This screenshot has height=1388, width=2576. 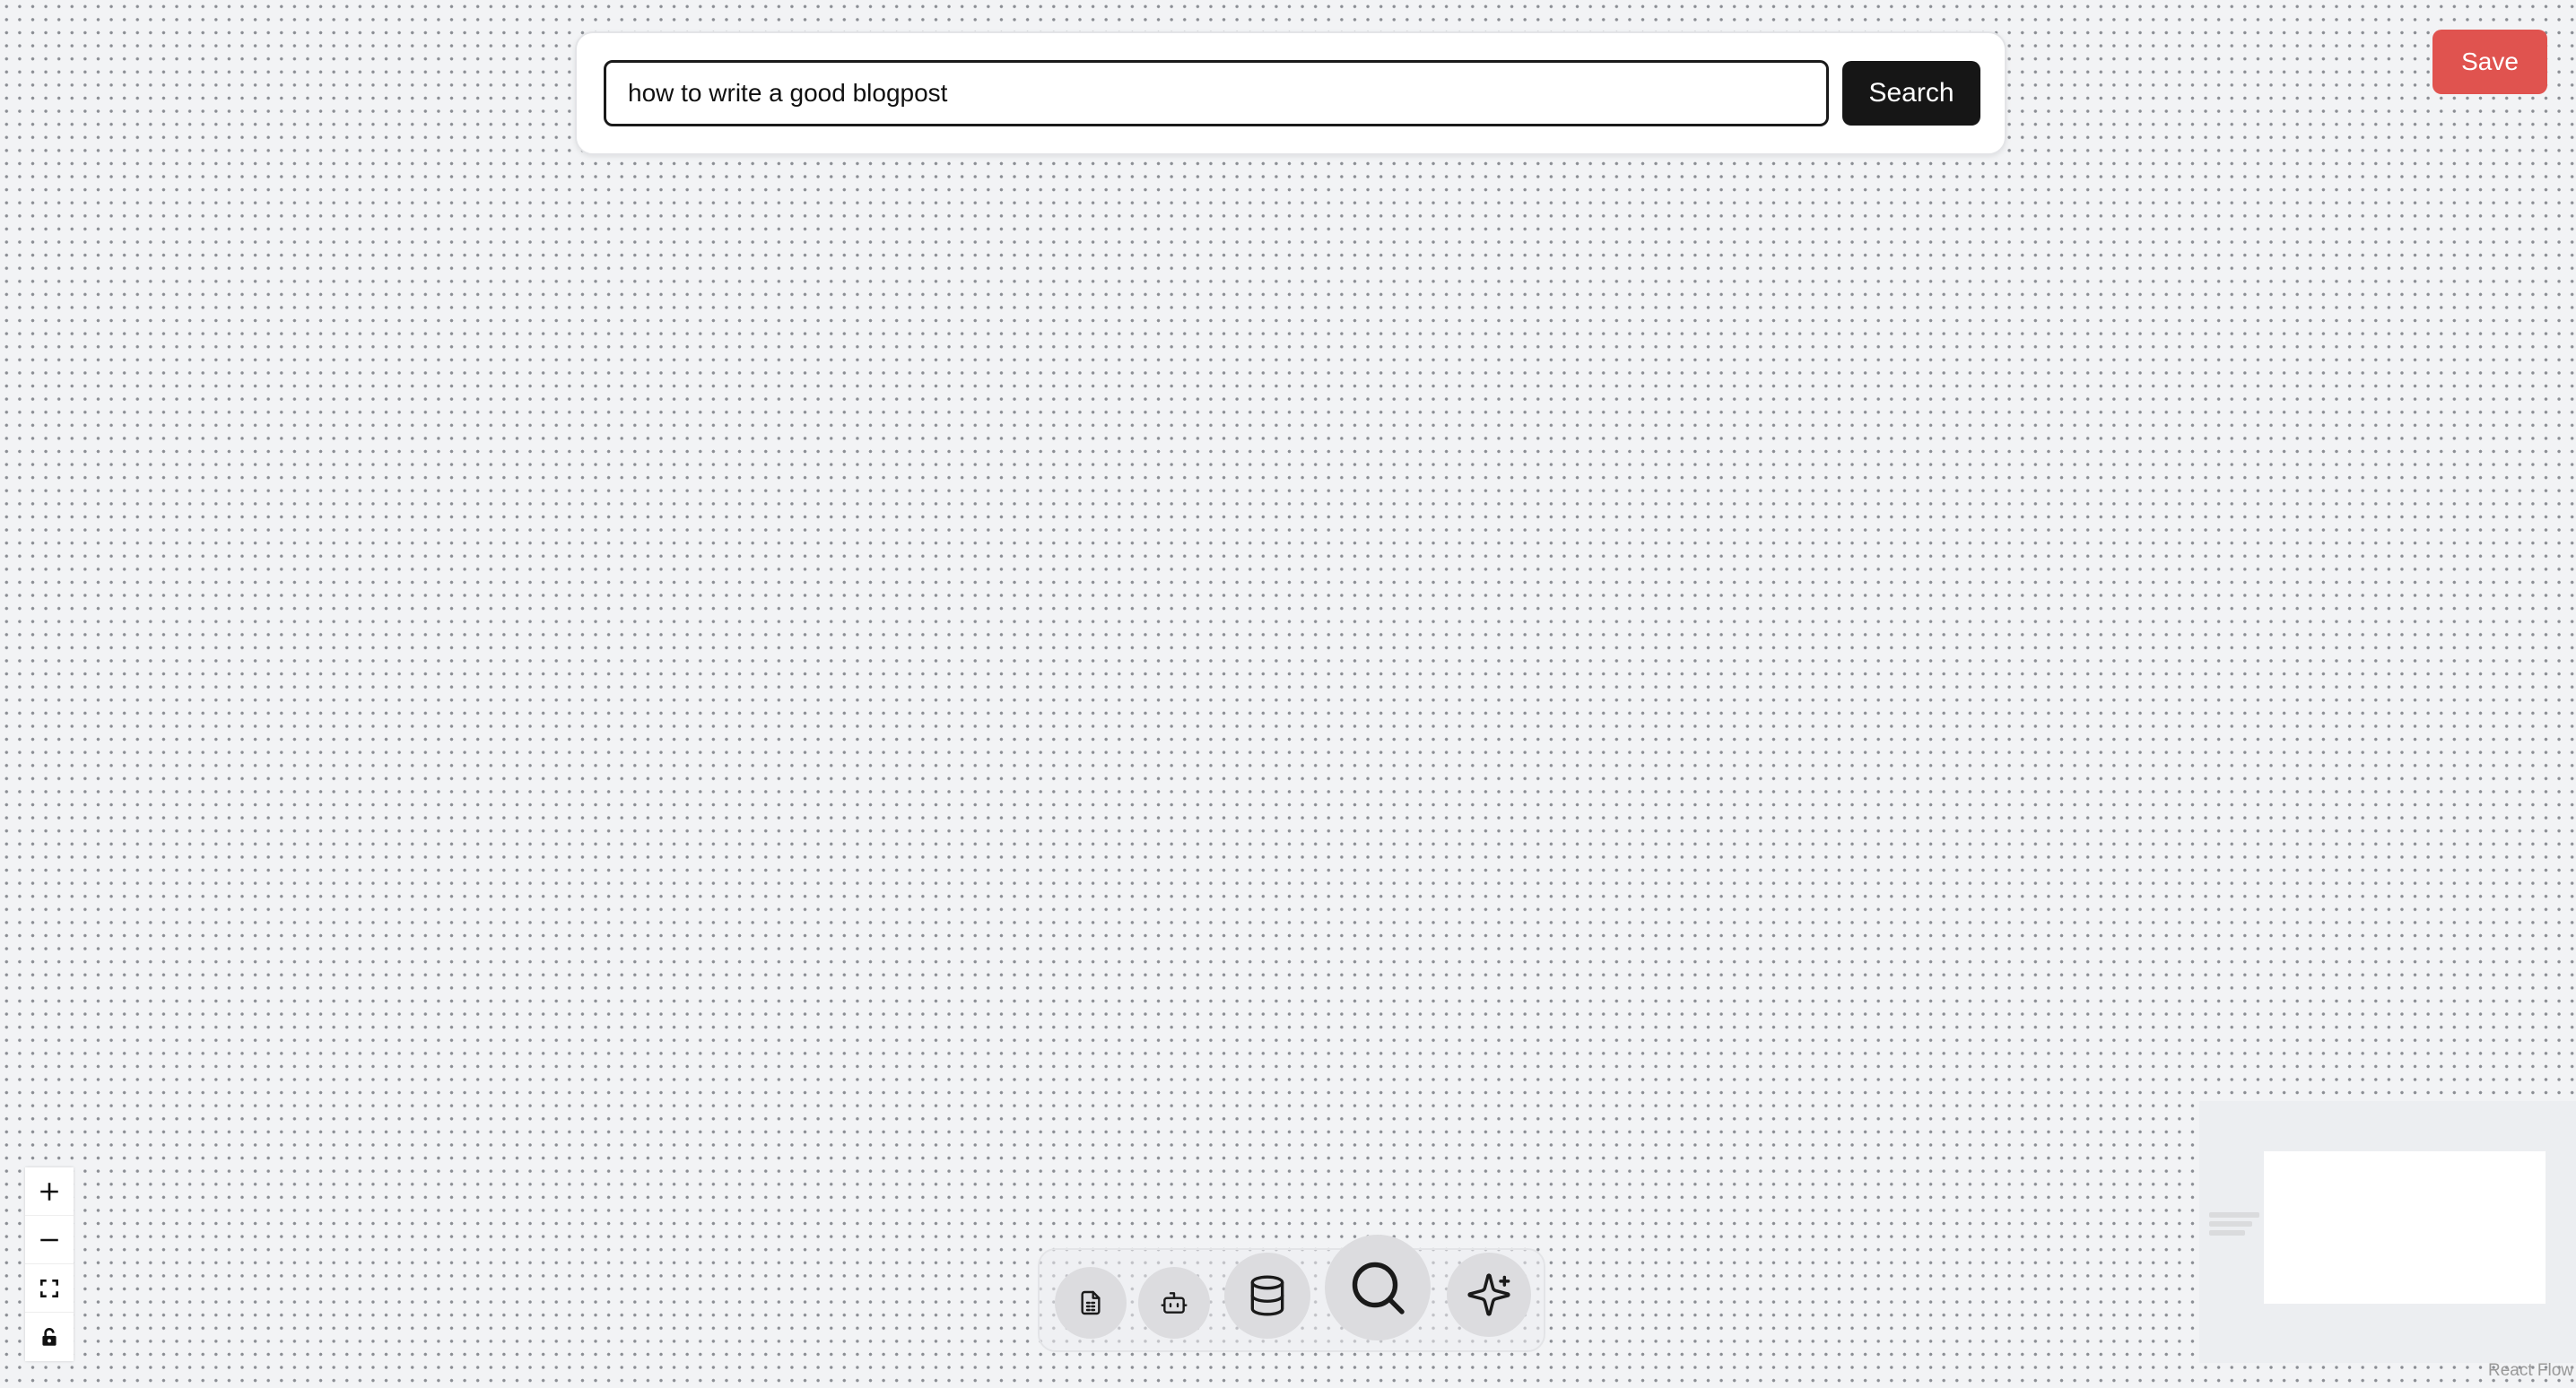 I want to click on toggle-interactivity-button, so click(x=49, y=1337).